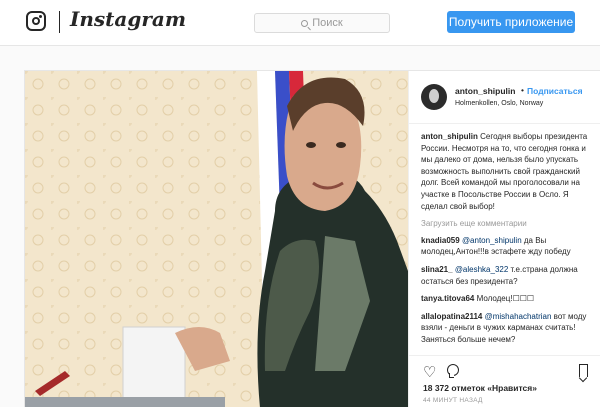  I want to click on load-more-comments-button: Загрузить еще комментарии, so click(508, 224).